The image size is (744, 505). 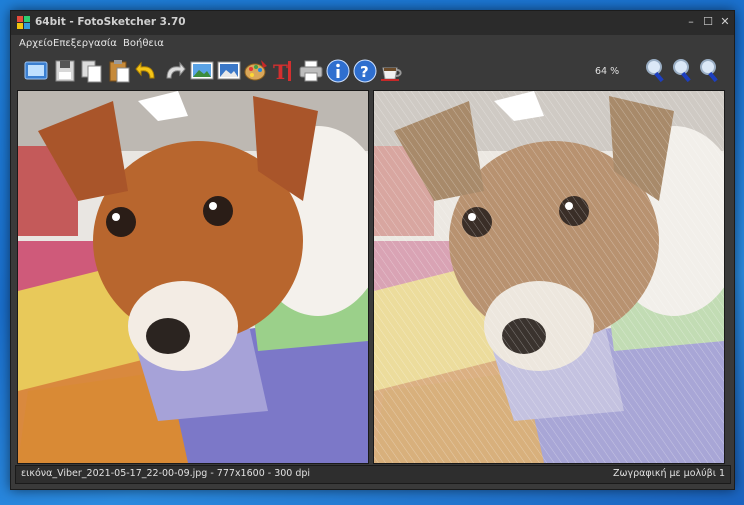 I want to click on redo-icon, so click(x=174, y=71).